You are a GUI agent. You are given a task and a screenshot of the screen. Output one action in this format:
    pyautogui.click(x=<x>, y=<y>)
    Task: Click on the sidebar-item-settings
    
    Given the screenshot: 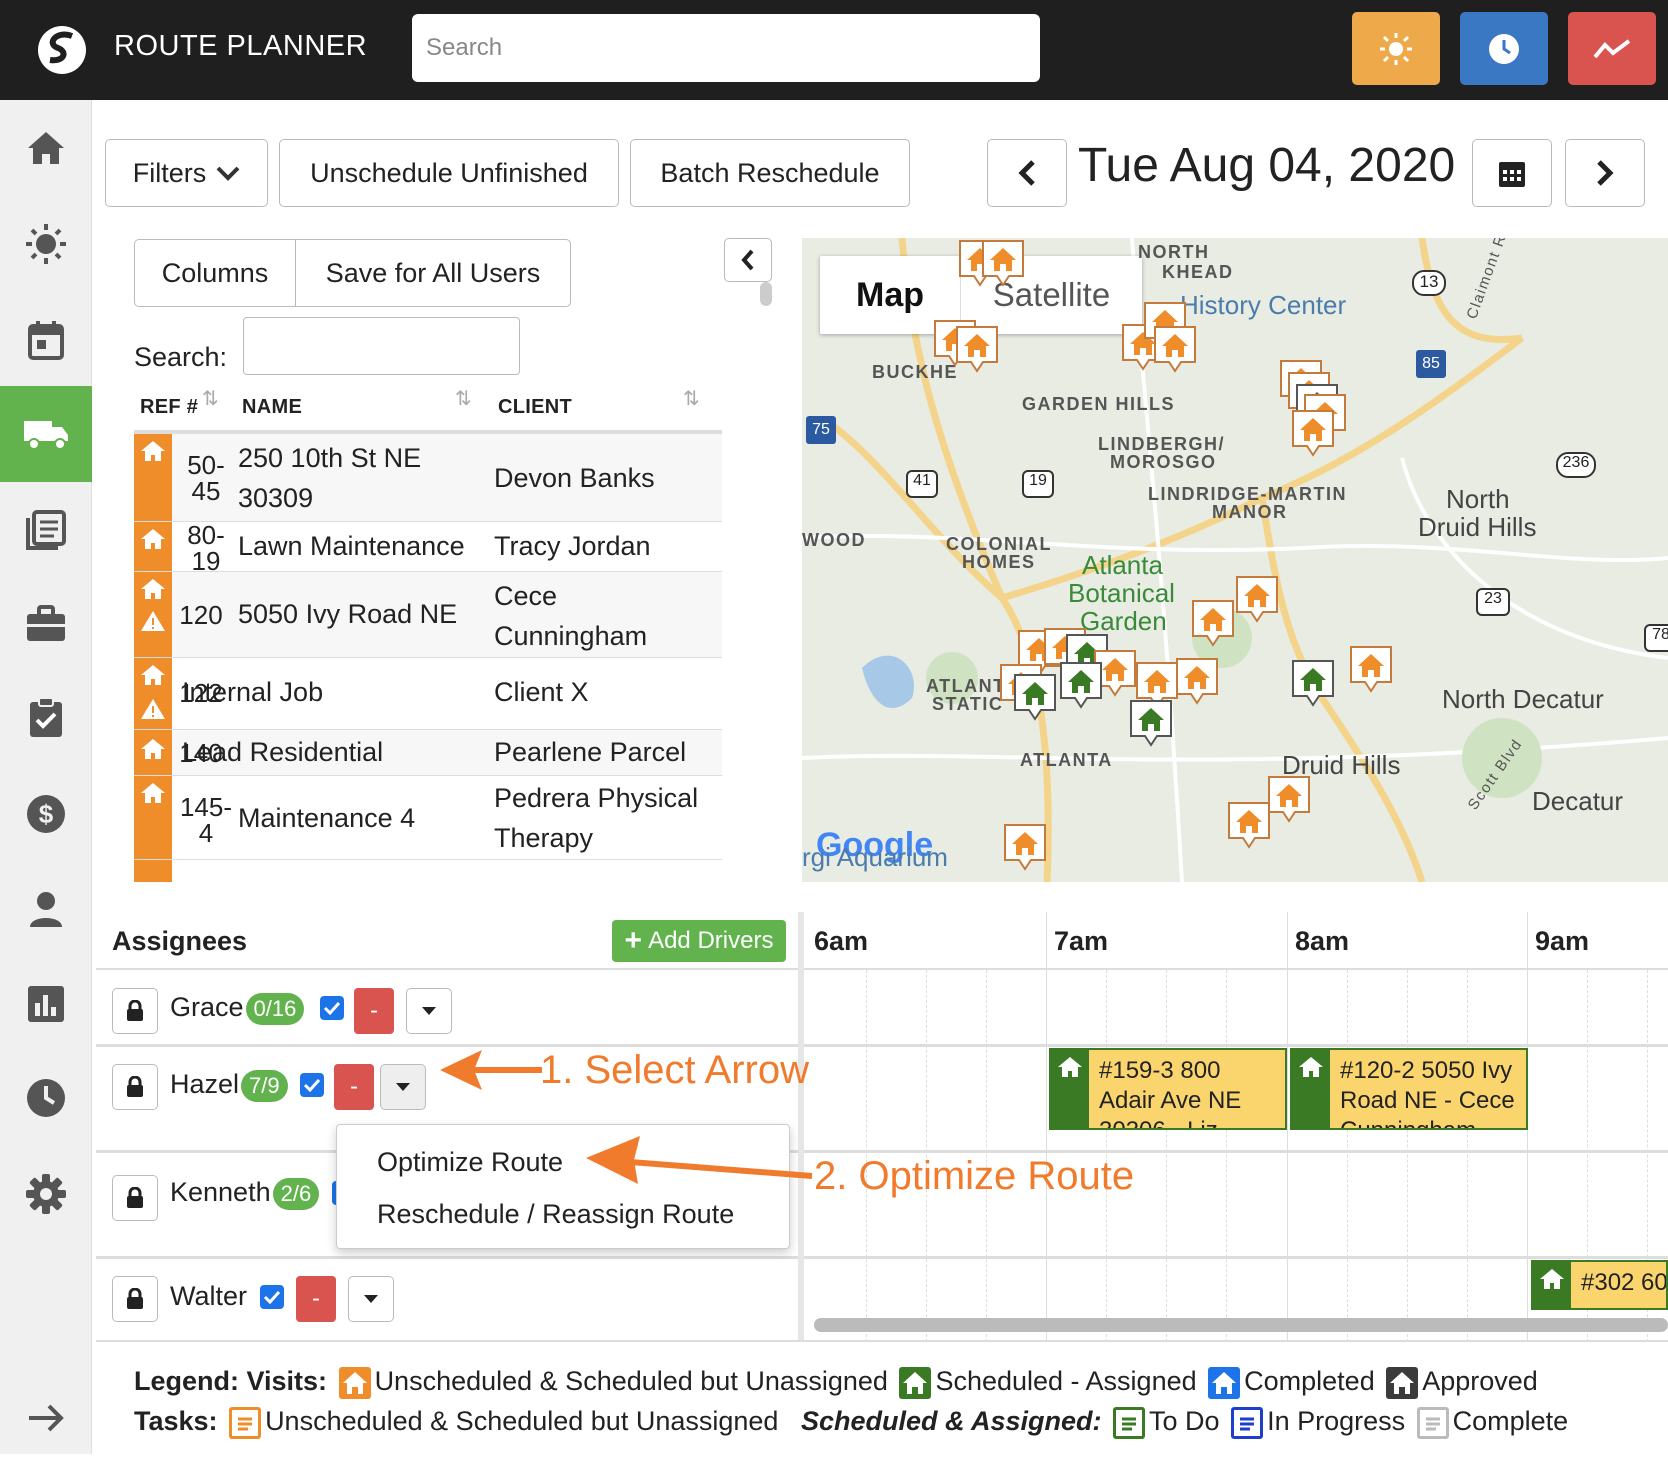 What is the action you would take?
    pyautogui.click(x=46, y=1194)
    